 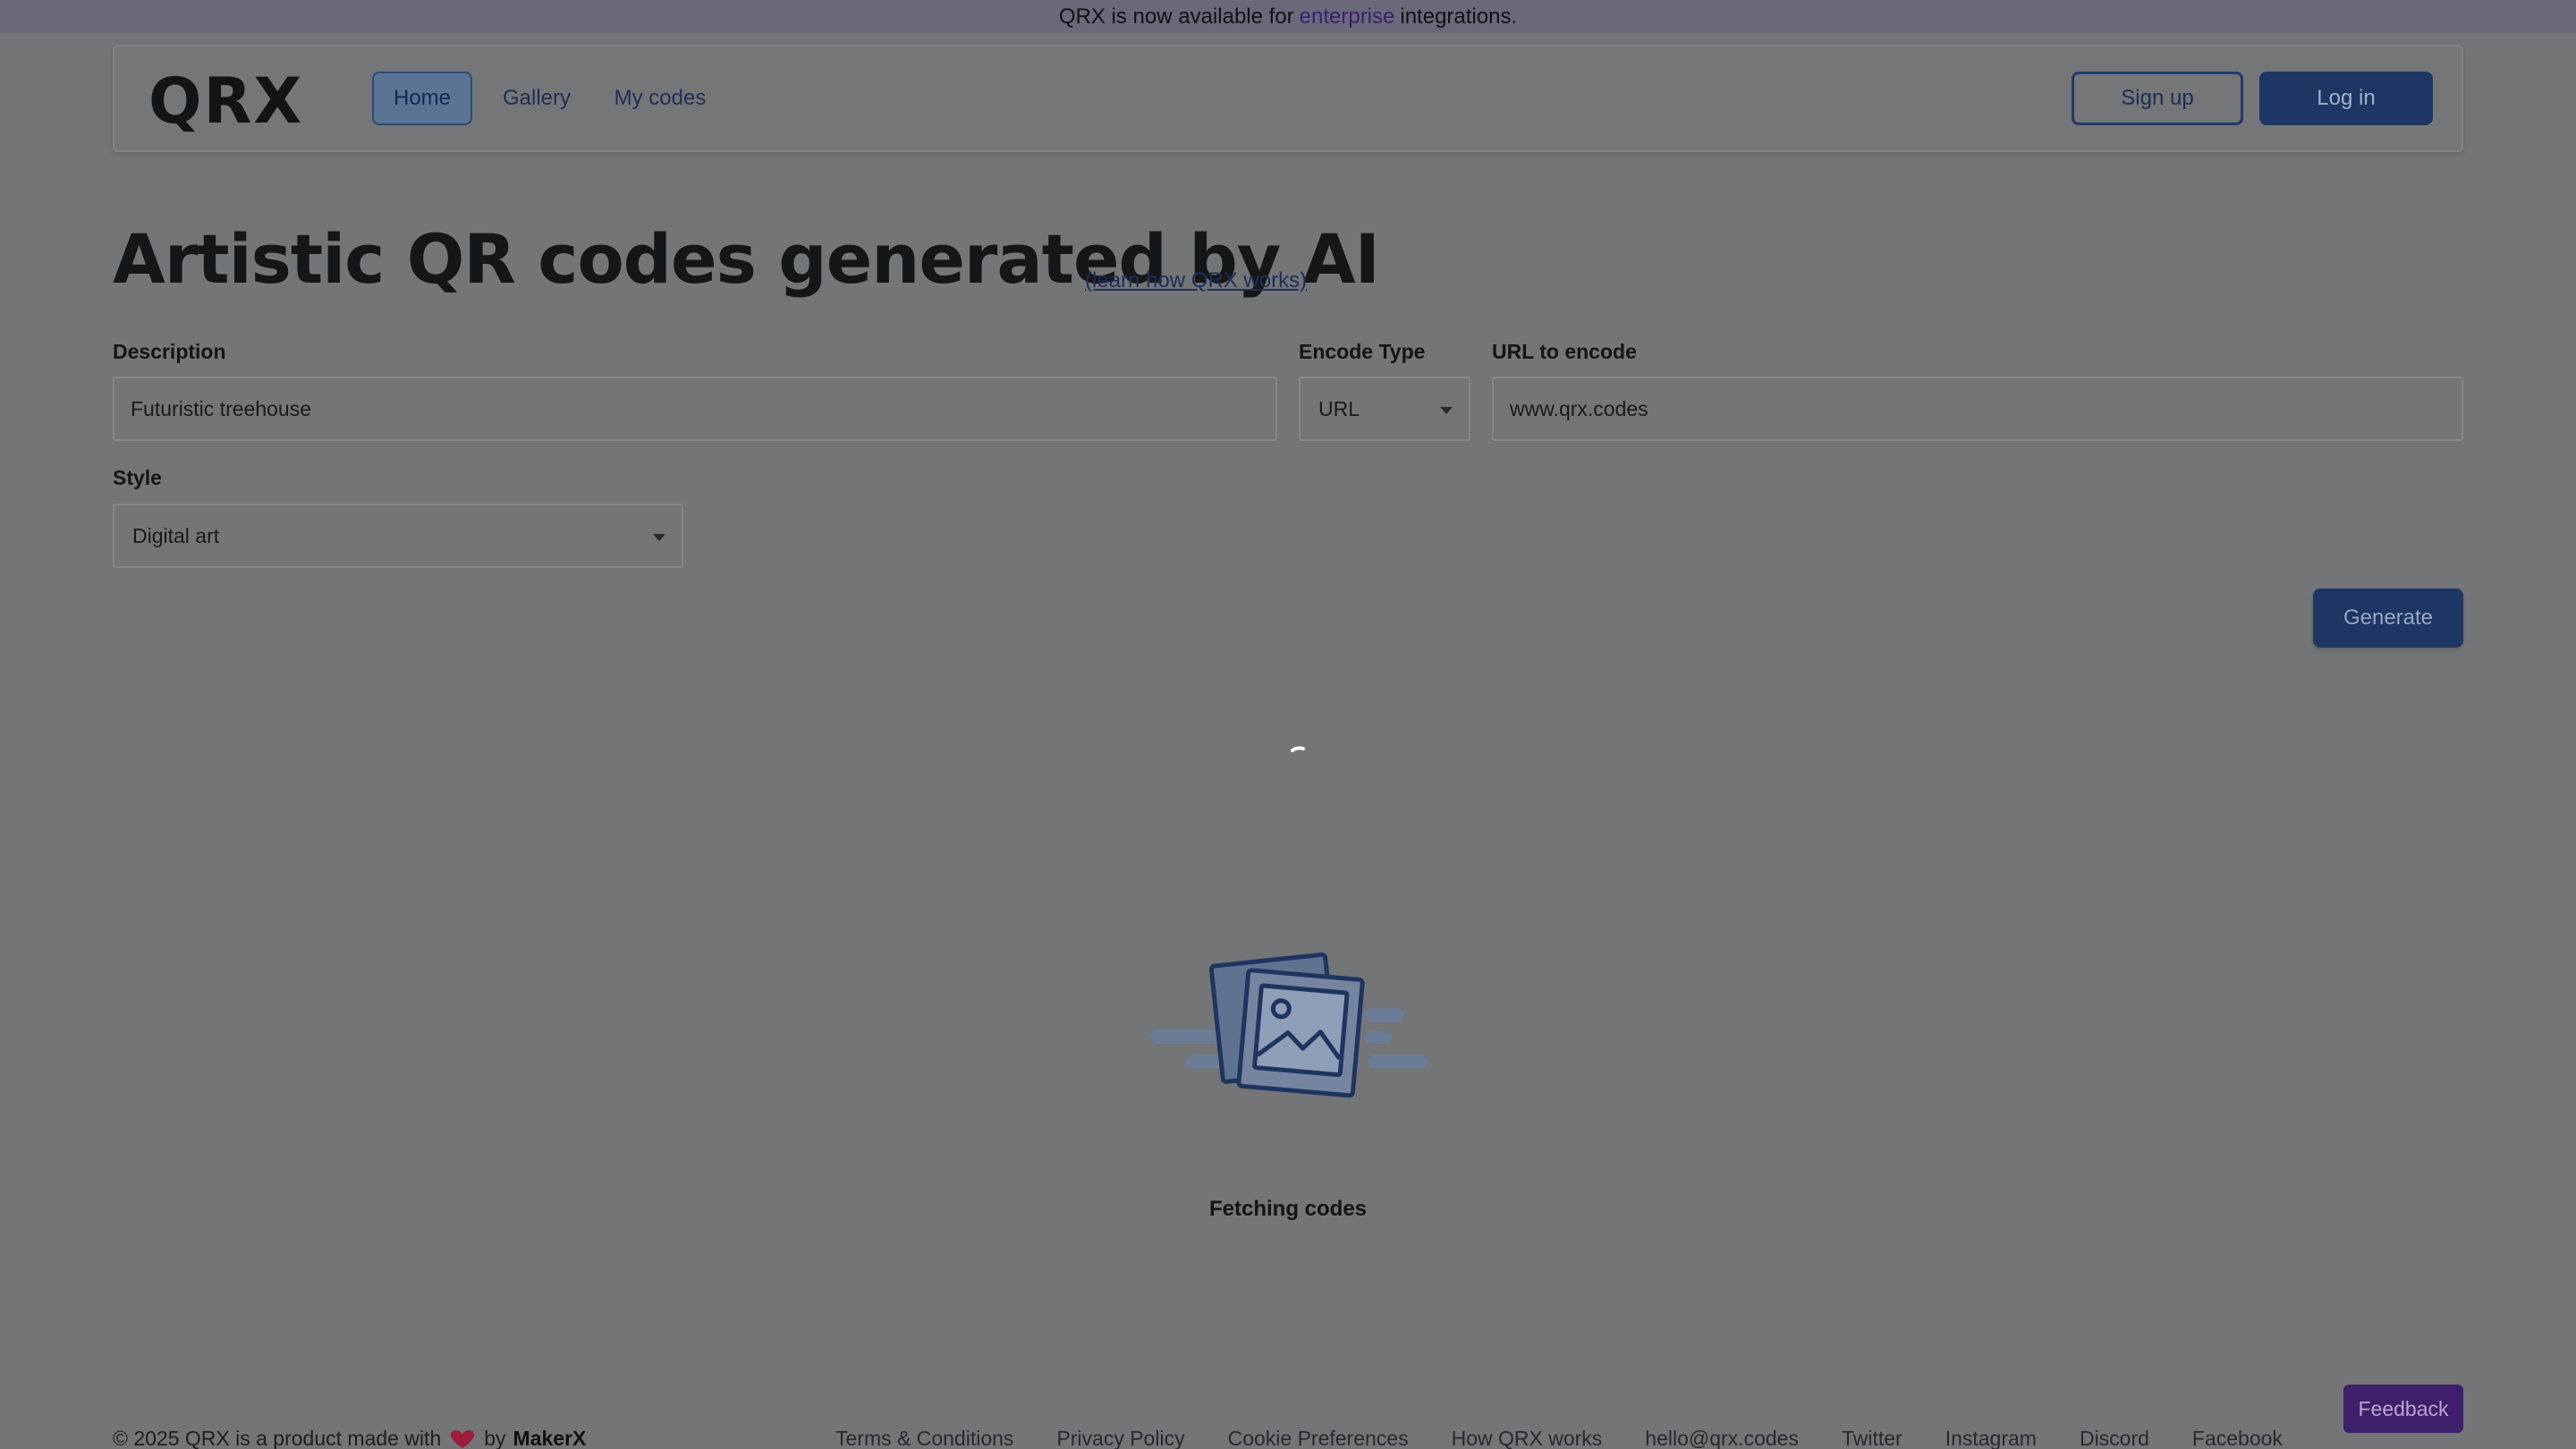 What do you see at coordinates (1318, 1438) in the screenshot?
I see `footer-link-cookies: Cookie Preferences` at bounding box center [1318, 1438].